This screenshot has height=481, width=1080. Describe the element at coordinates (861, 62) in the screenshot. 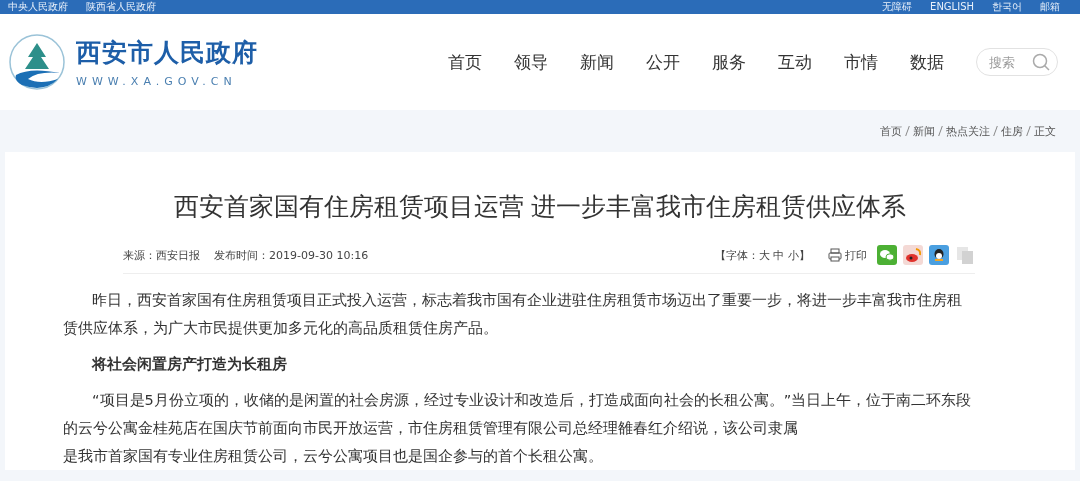

I see `nav-item: 市情` at that location.